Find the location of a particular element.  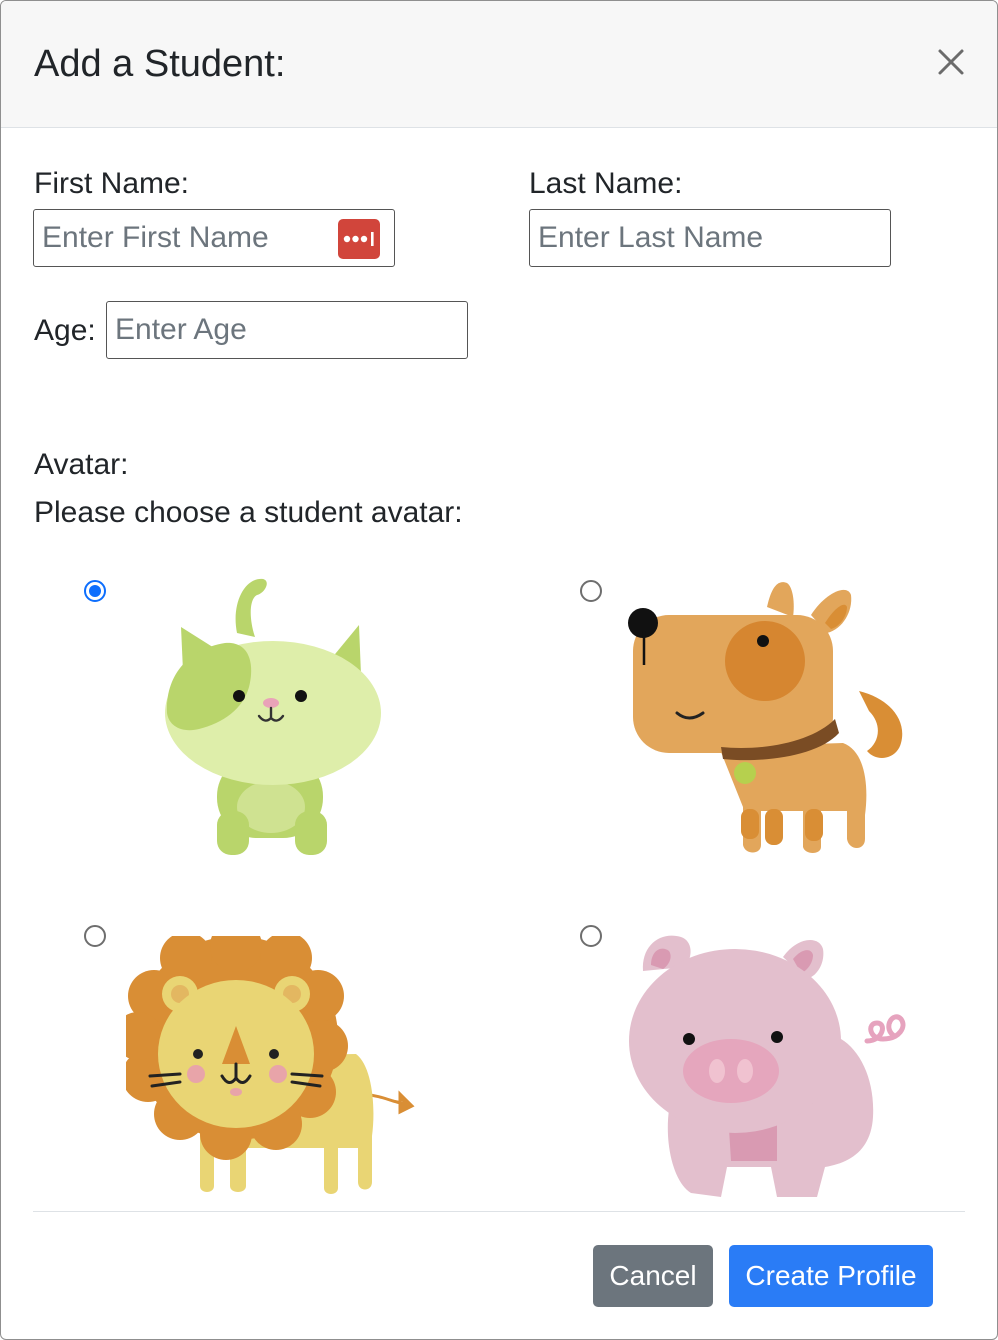

avatar-radio-cat is located at coordinates (95, 591).